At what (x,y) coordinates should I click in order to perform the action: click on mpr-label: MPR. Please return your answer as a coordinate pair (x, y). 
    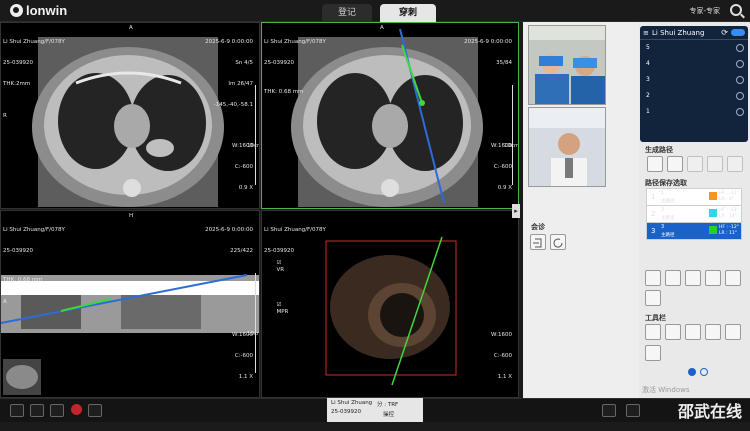
    Looking at the image, I should click on (282, 312).